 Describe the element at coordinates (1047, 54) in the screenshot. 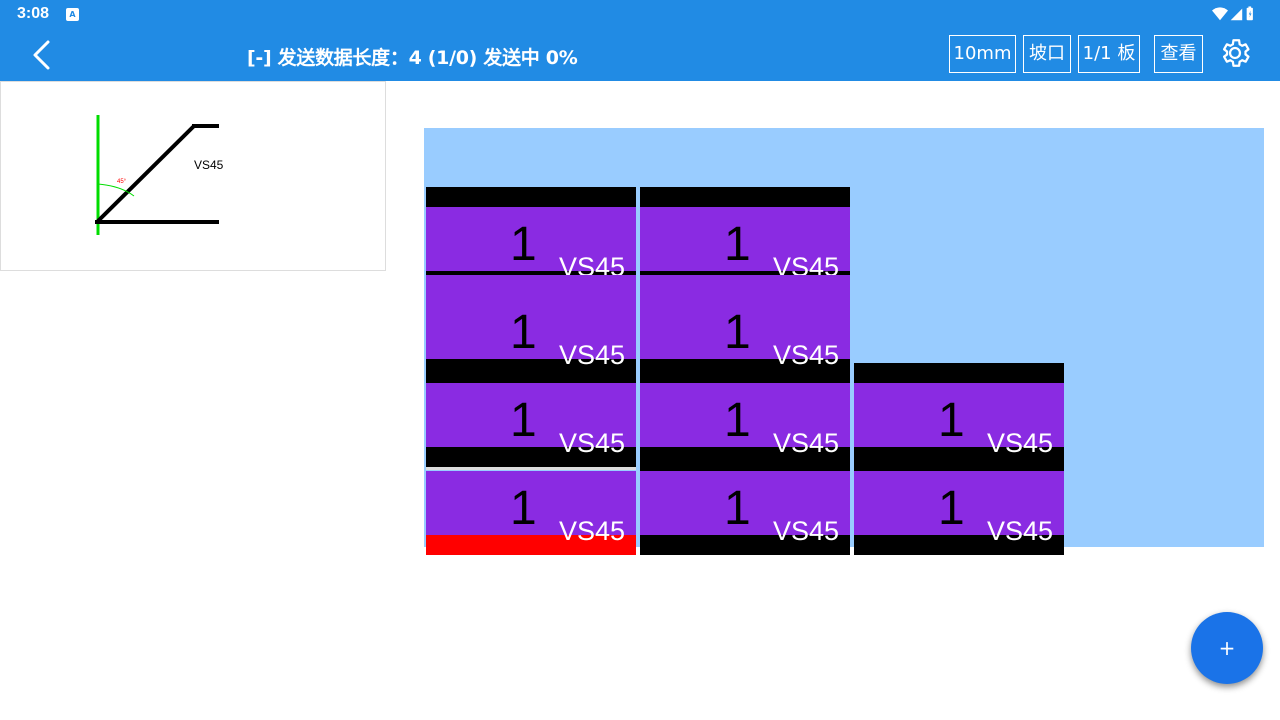

I see `bevel-button: 坡口` at that location.